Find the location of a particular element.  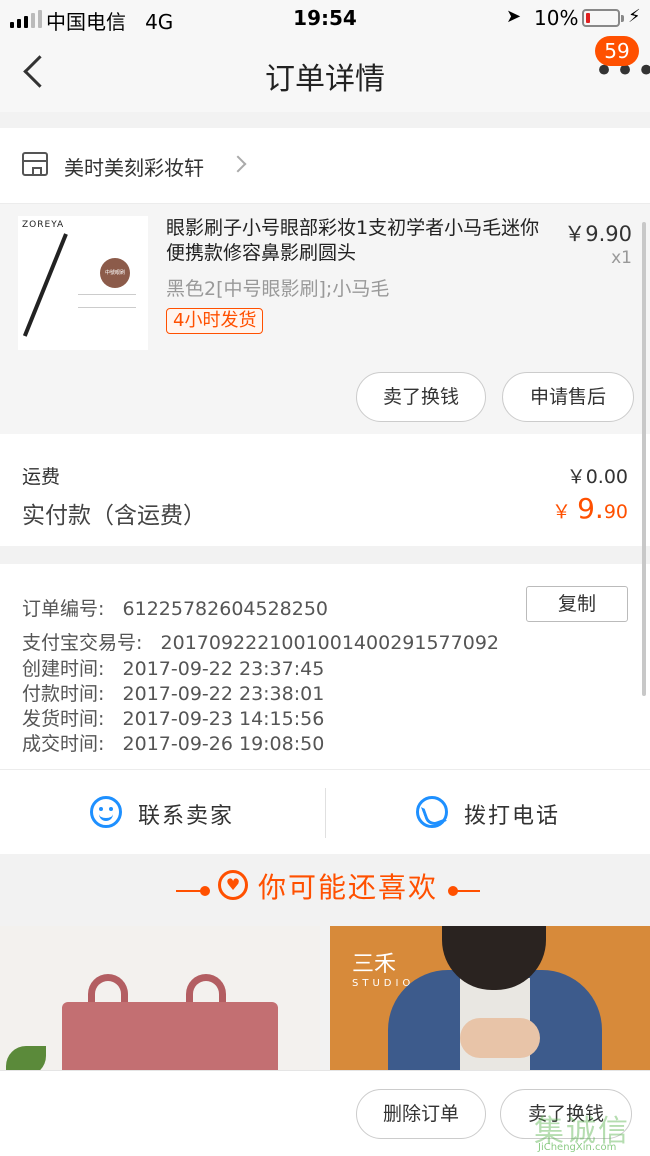

sell-button: 卖了换钱 is located at coordinates (421, 397).